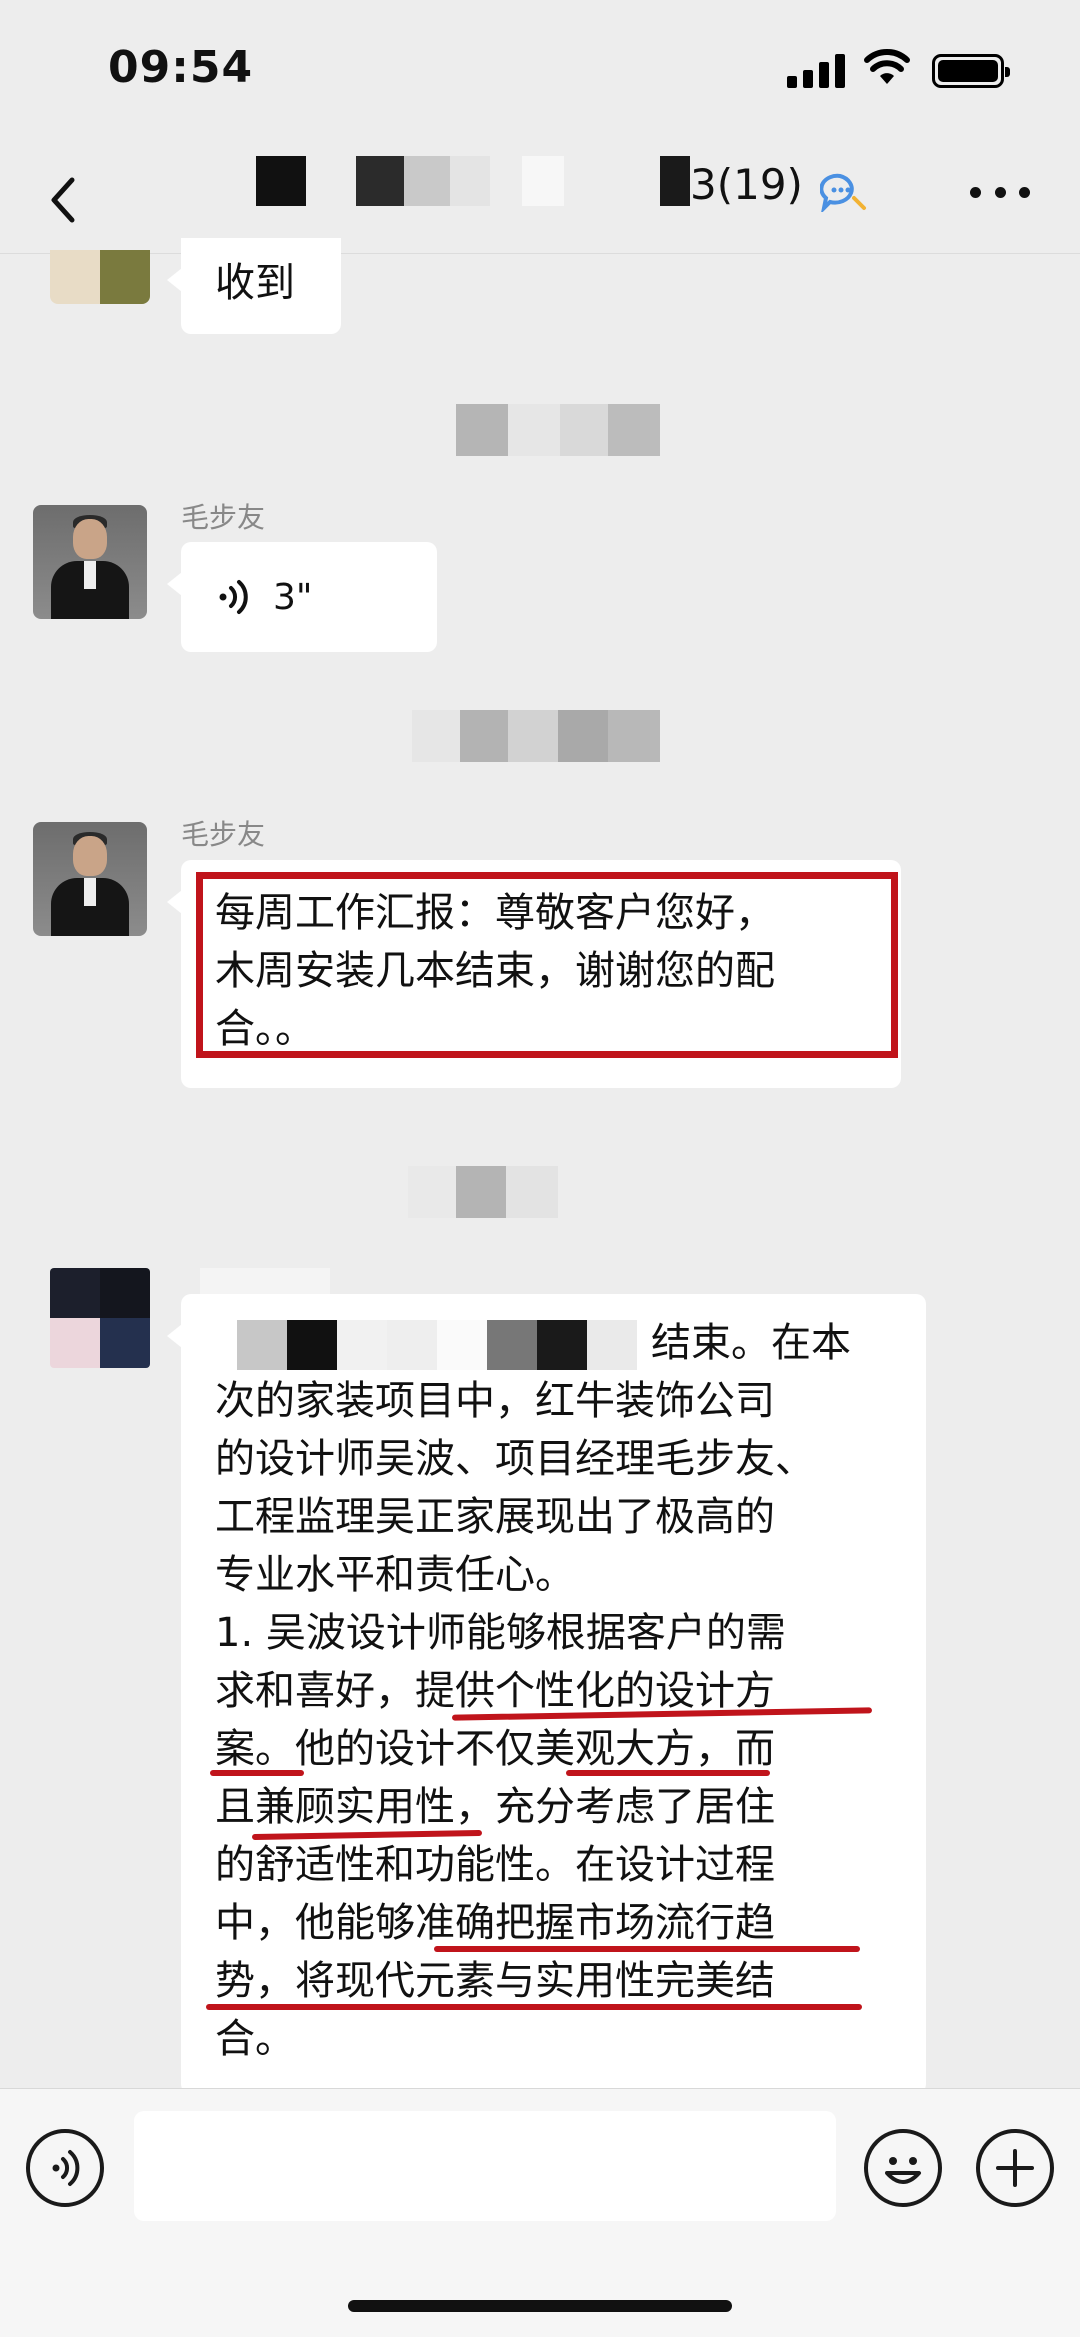 The image size is (1080, 2337). What do you see at coordinates (233, 597) in the screenshot?
I see `voice-wave-icon` at bounding box center [233, 597].